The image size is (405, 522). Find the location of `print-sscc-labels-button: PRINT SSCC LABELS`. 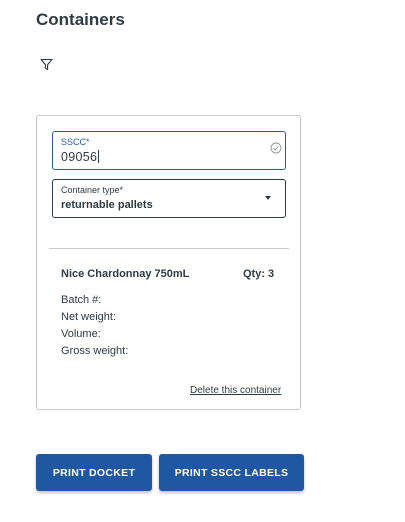

print-sscc-labels-button: PRINT SSCC LABELS is located at coordinates (231, 472).